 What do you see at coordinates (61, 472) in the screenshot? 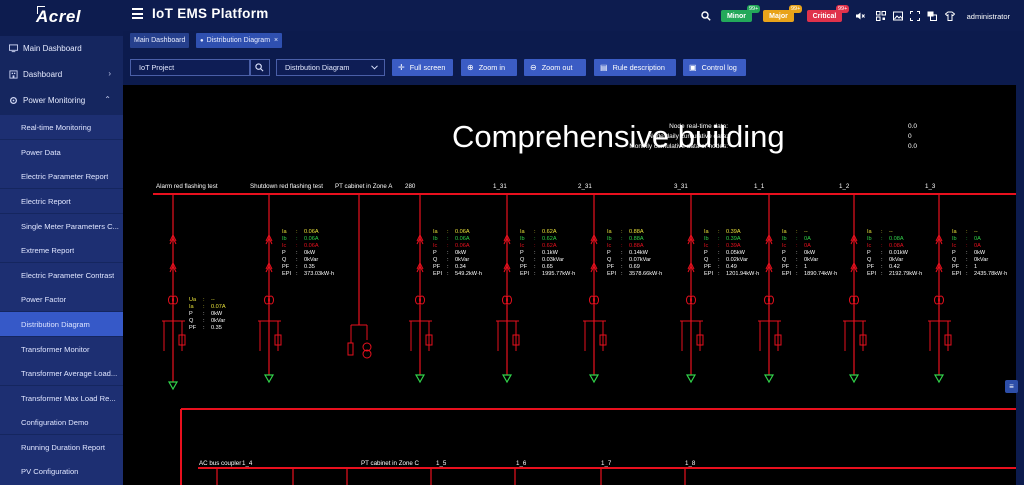
I see `sidebar-item-pv-configuration: PV Configuration` at bounding box center [61, 472].